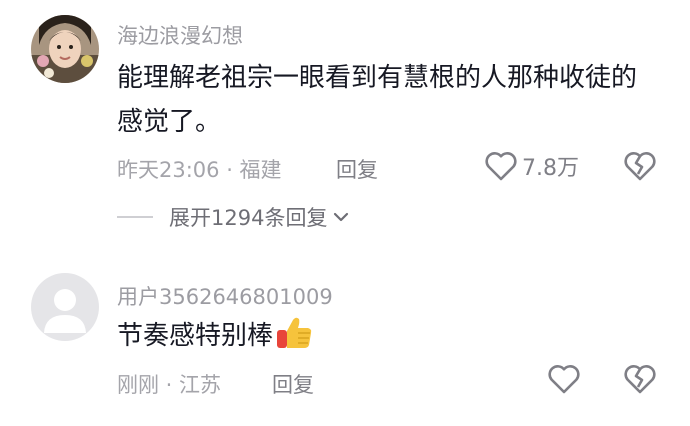 Image resolution: width=690 pixels, height=426 pixels. What do you see at coordinates (387, 336) in the screenshot?
I see `comment-text: 节奏感特别棒` at bounding box center [387, 336].